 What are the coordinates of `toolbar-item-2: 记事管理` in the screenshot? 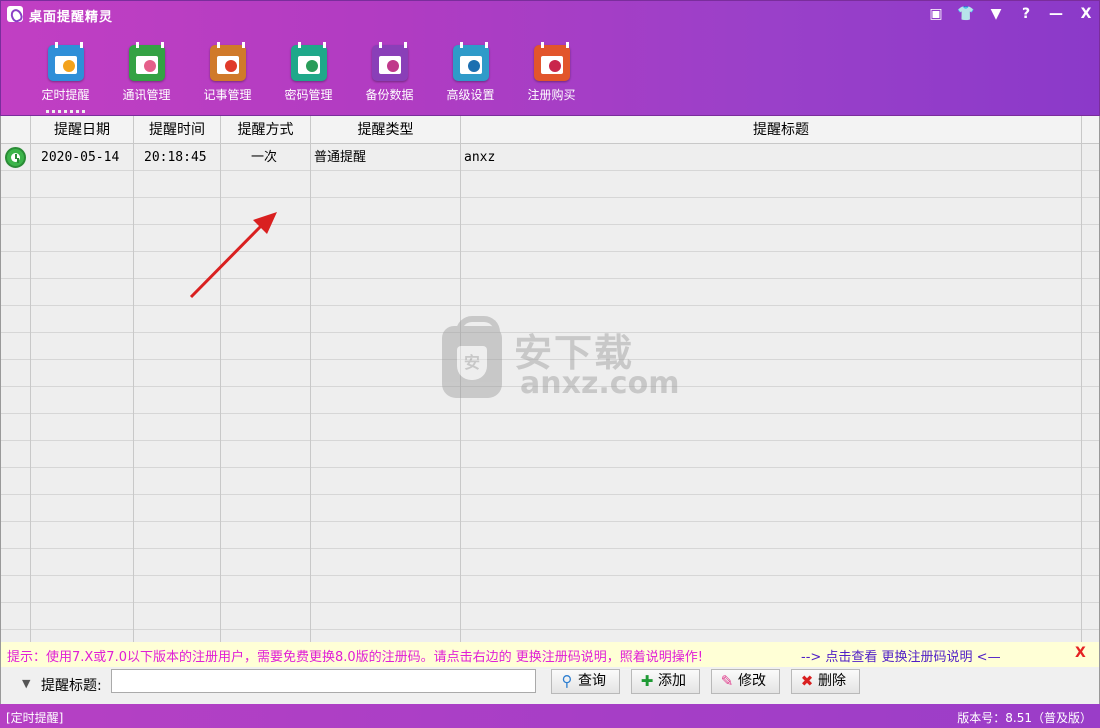 It's located at (227, 76).